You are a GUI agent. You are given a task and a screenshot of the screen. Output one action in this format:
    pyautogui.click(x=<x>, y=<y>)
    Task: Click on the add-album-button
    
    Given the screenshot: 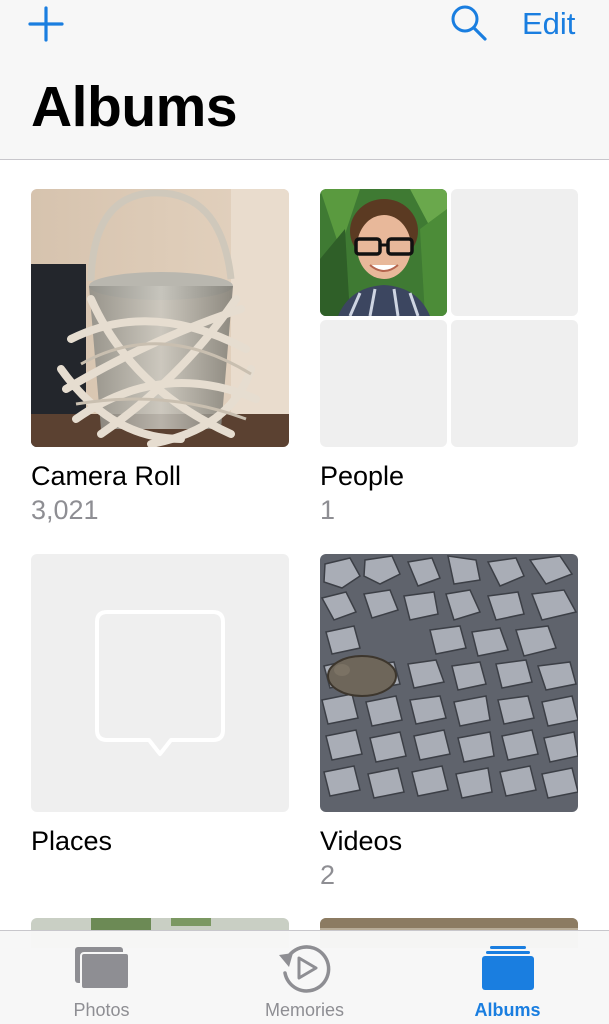 What is the action you would take?
    pyautogui.click(x=46, y=24)
    